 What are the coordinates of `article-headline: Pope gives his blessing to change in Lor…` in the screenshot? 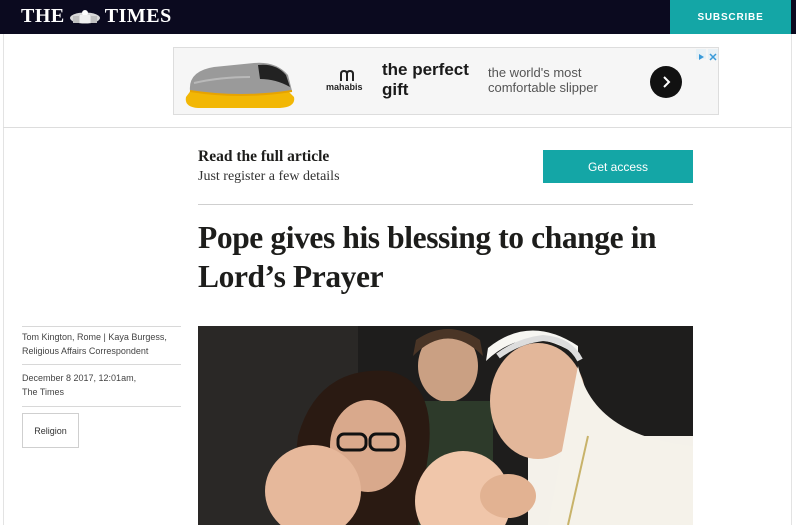 It's located at (448, 257).